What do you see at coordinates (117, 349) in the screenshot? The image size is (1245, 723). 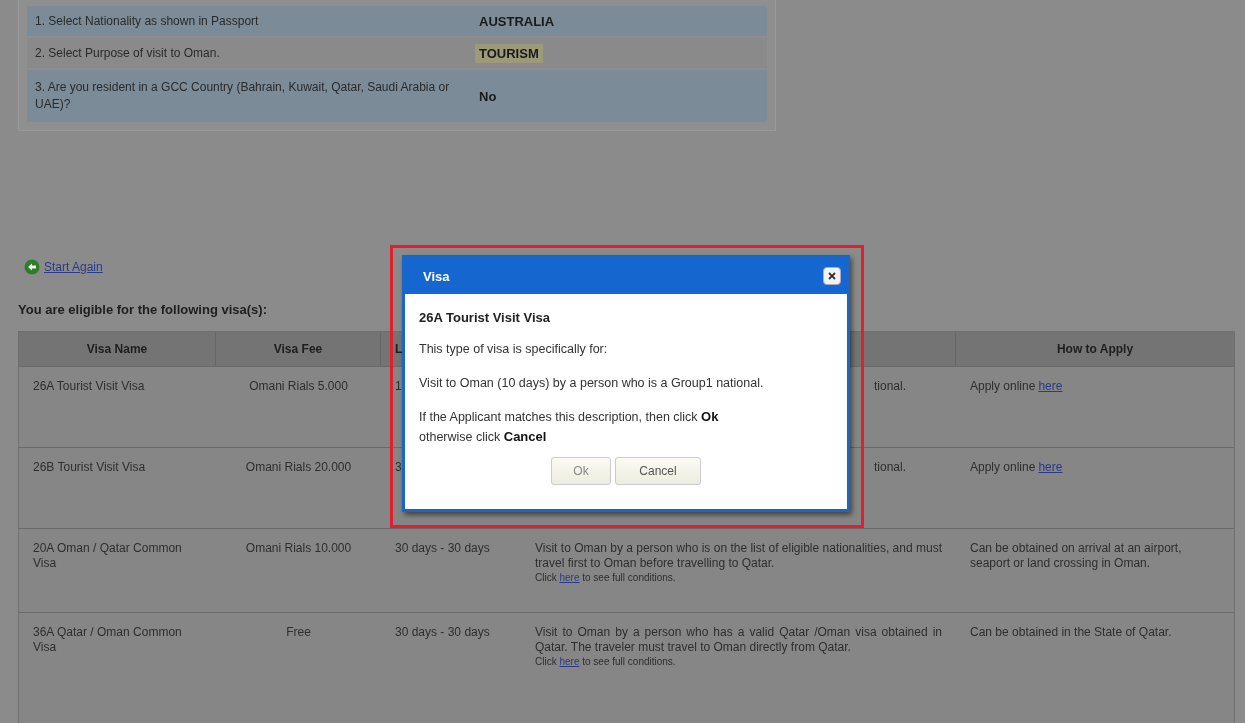 I see `column-header: Visa Name` at bounding box center [117, 349].